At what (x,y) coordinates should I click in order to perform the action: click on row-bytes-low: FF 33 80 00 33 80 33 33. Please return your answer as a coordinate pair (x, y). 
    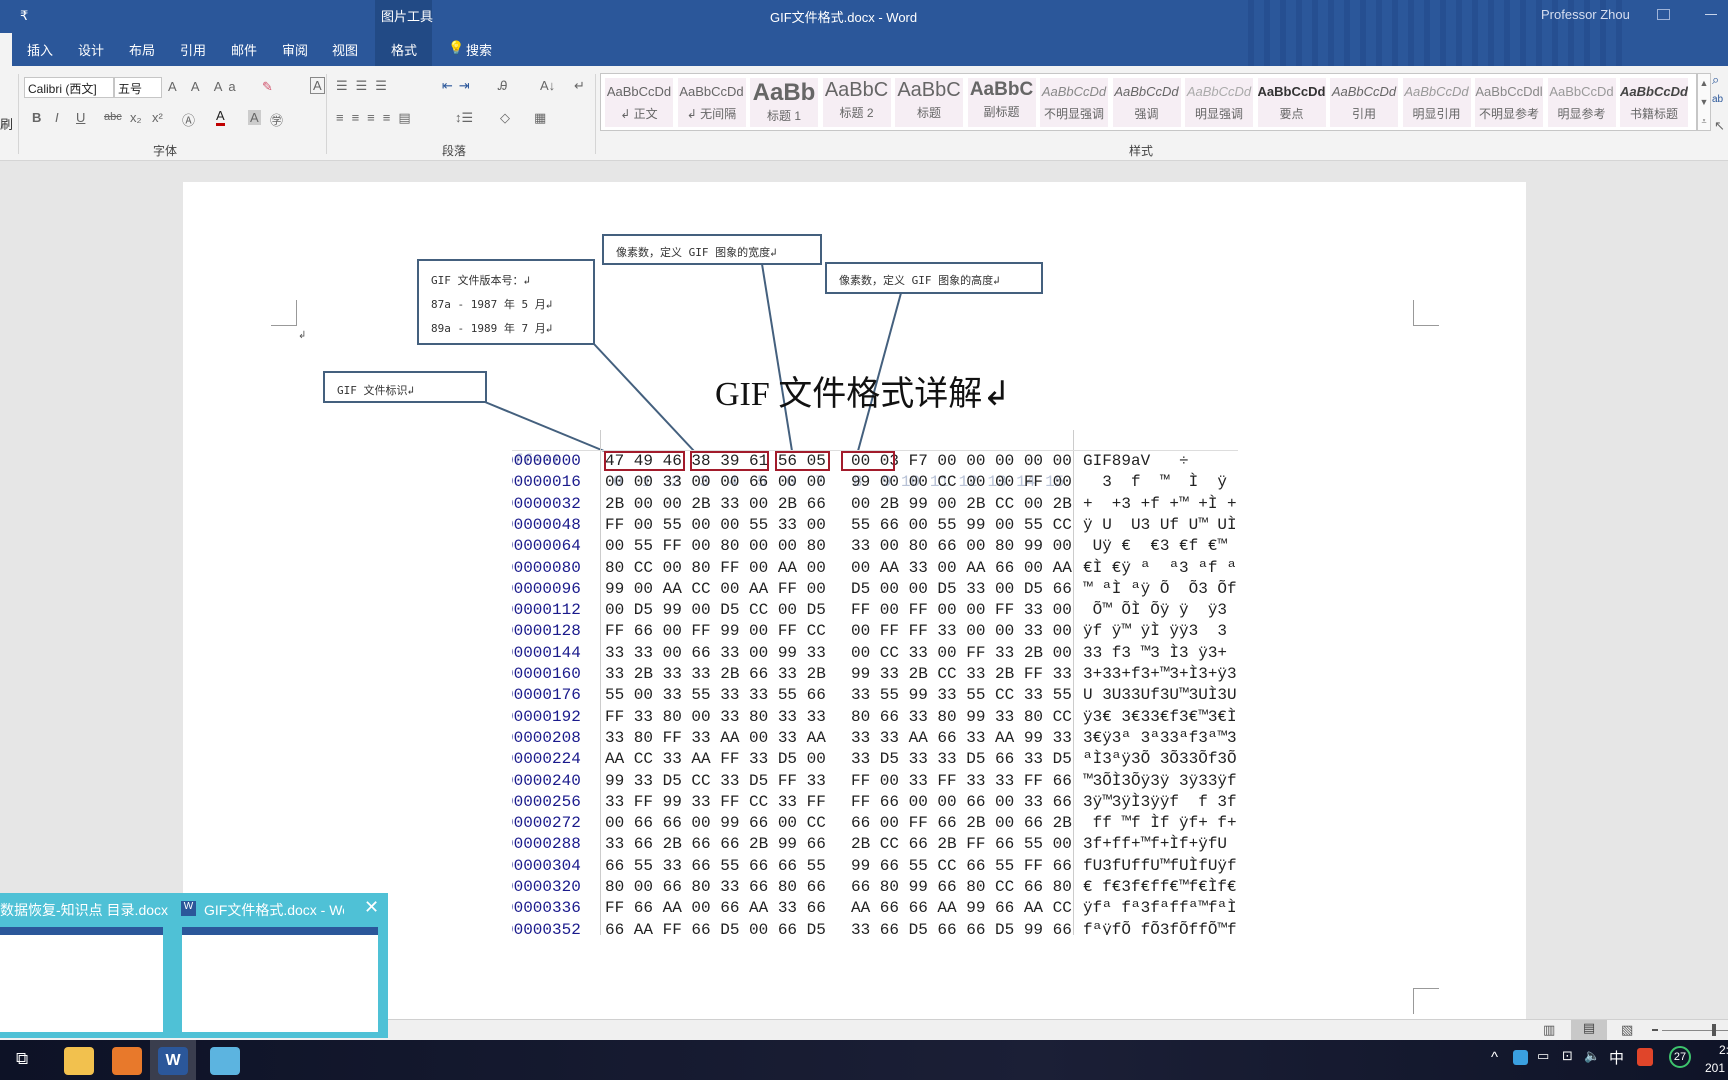
    Looking at the image, I should click on (715, 716).